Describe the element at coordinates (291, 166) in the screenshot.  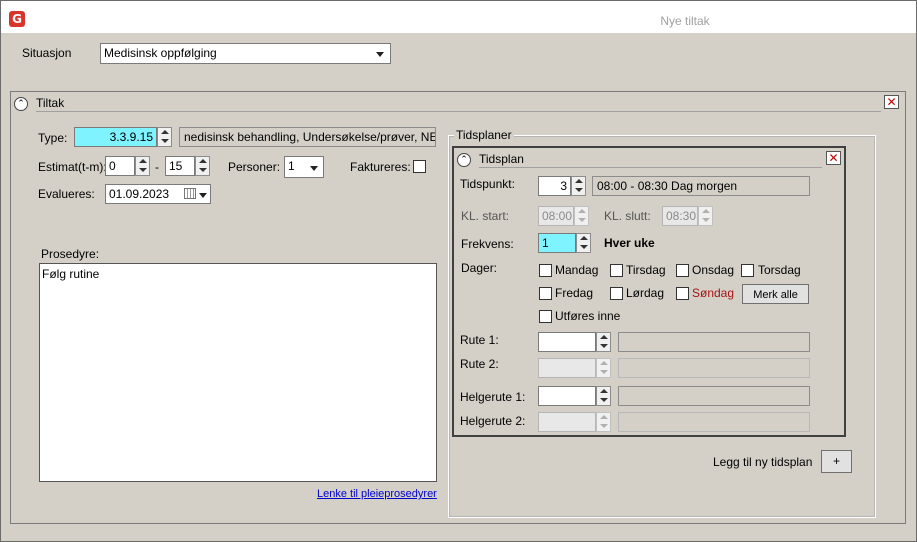
I see `personer-value: 1` at that location.